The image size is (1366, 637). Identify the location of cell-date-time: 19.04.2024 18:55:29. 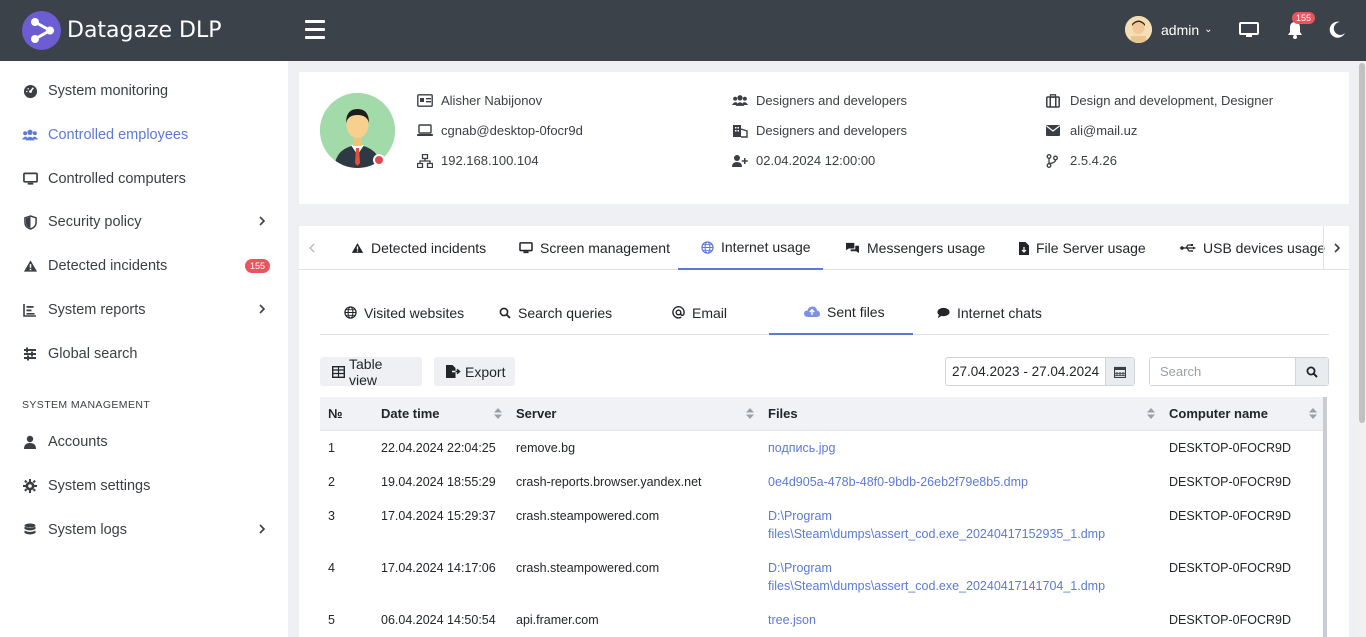
(438, 481).